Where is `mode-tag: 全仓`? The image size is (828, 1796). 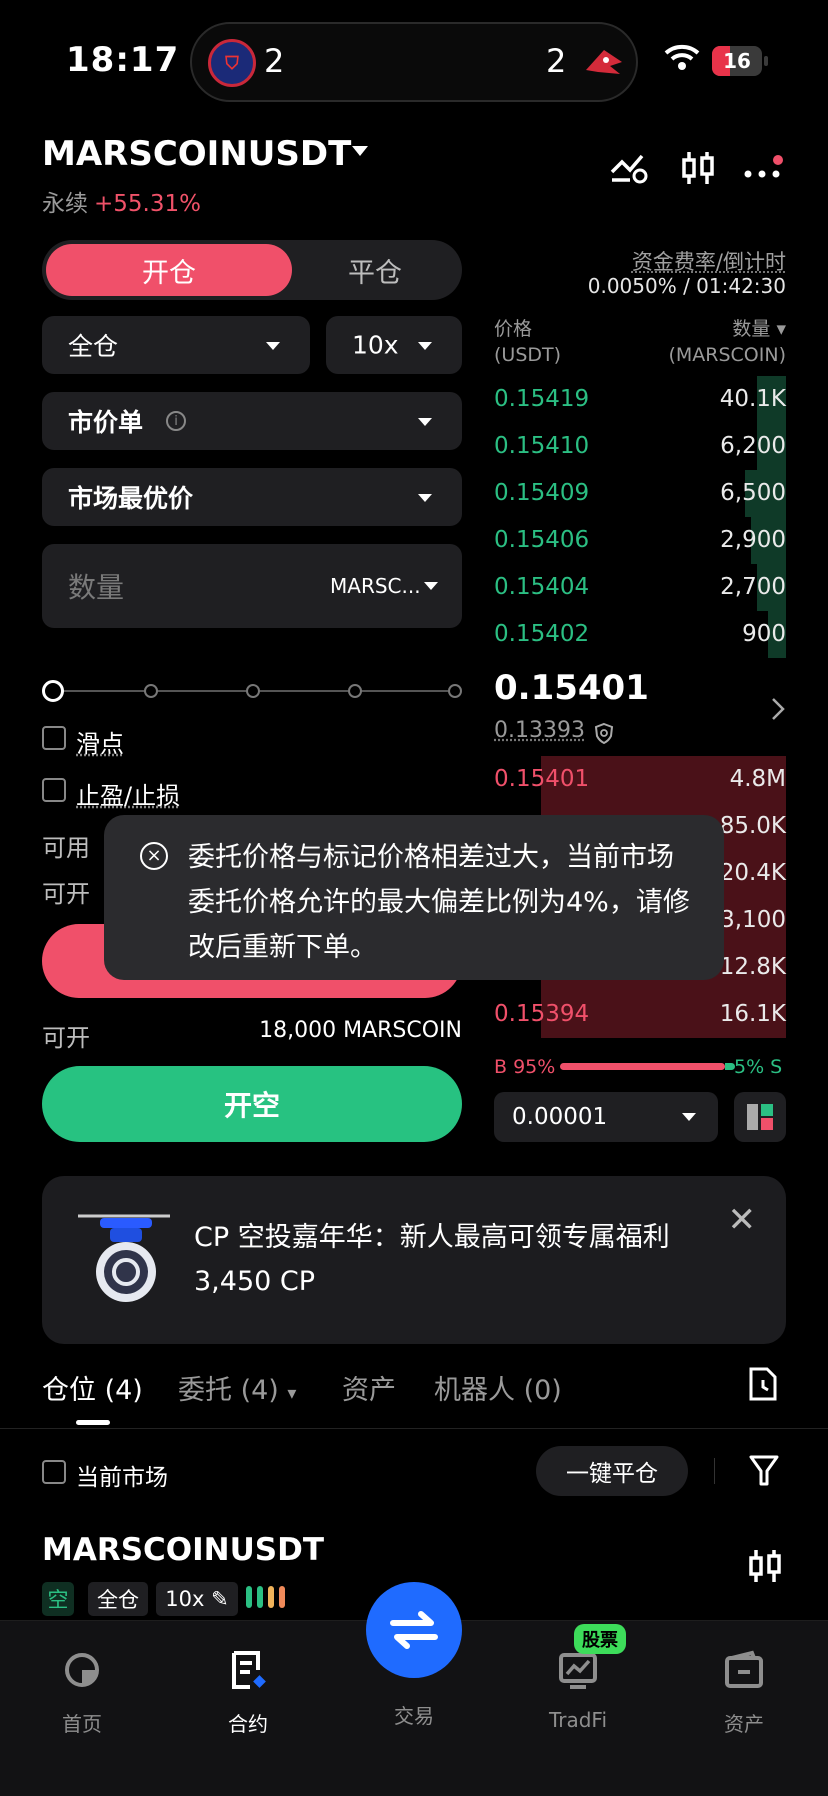 mode-tag: 全仓 is located at coordinates (118, 1599).